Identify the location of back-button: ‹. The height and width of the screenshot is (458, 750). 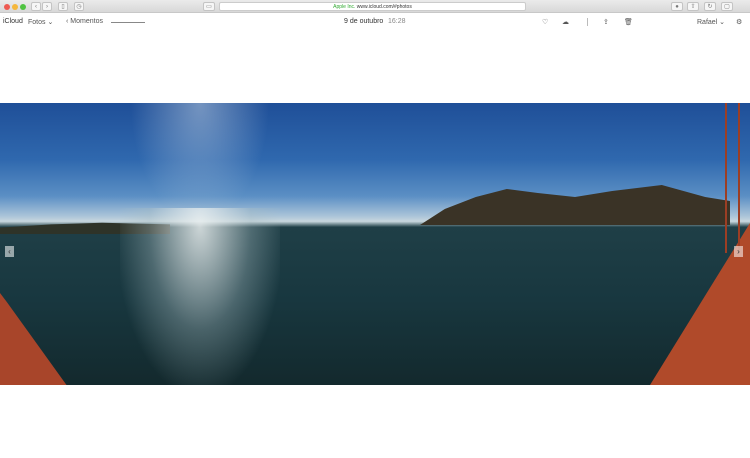
(36, 6).